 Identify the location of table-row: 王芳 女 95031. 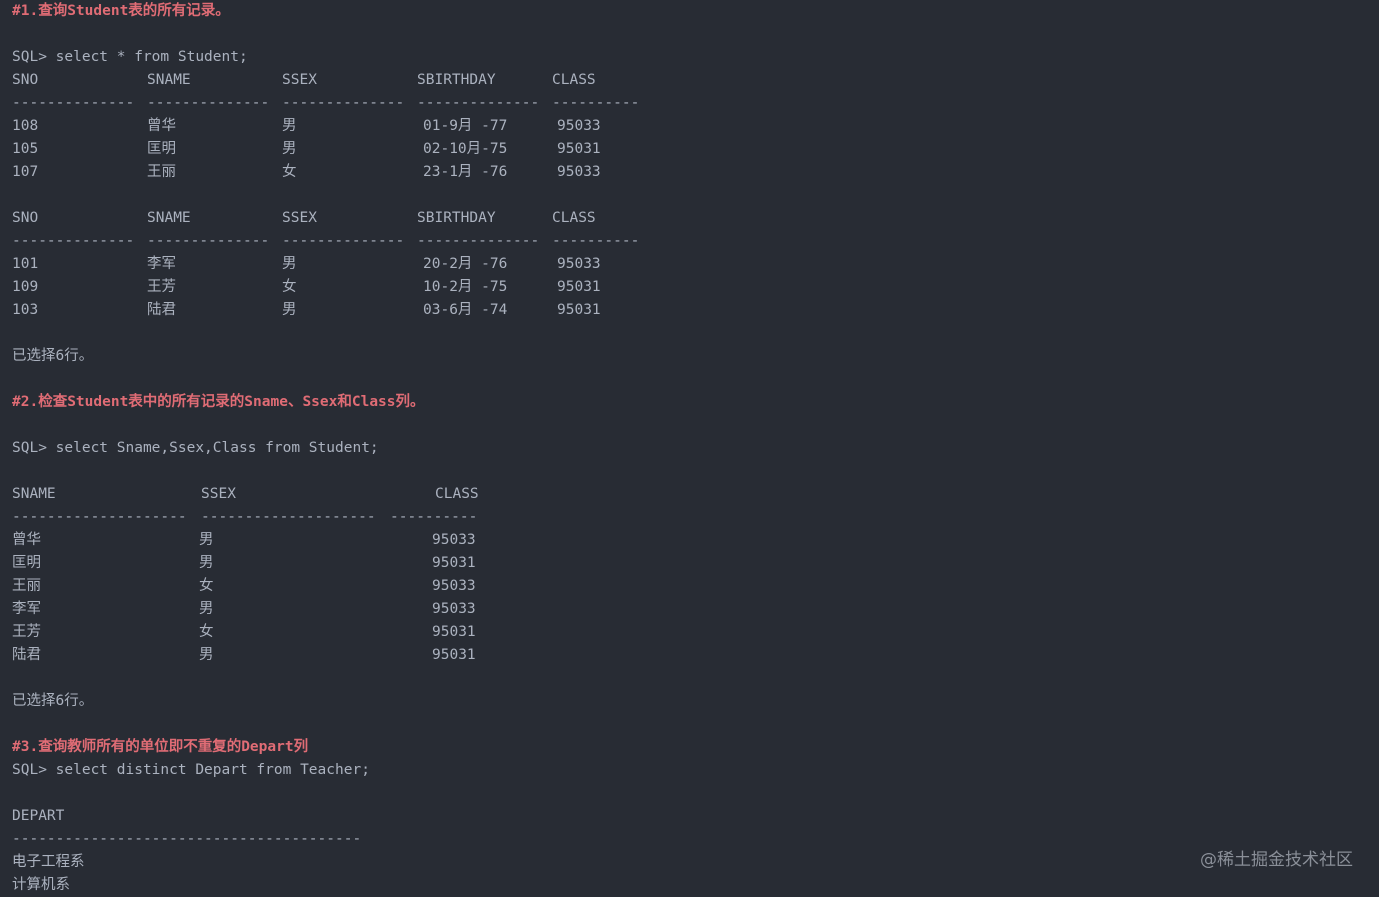
(689, 632).